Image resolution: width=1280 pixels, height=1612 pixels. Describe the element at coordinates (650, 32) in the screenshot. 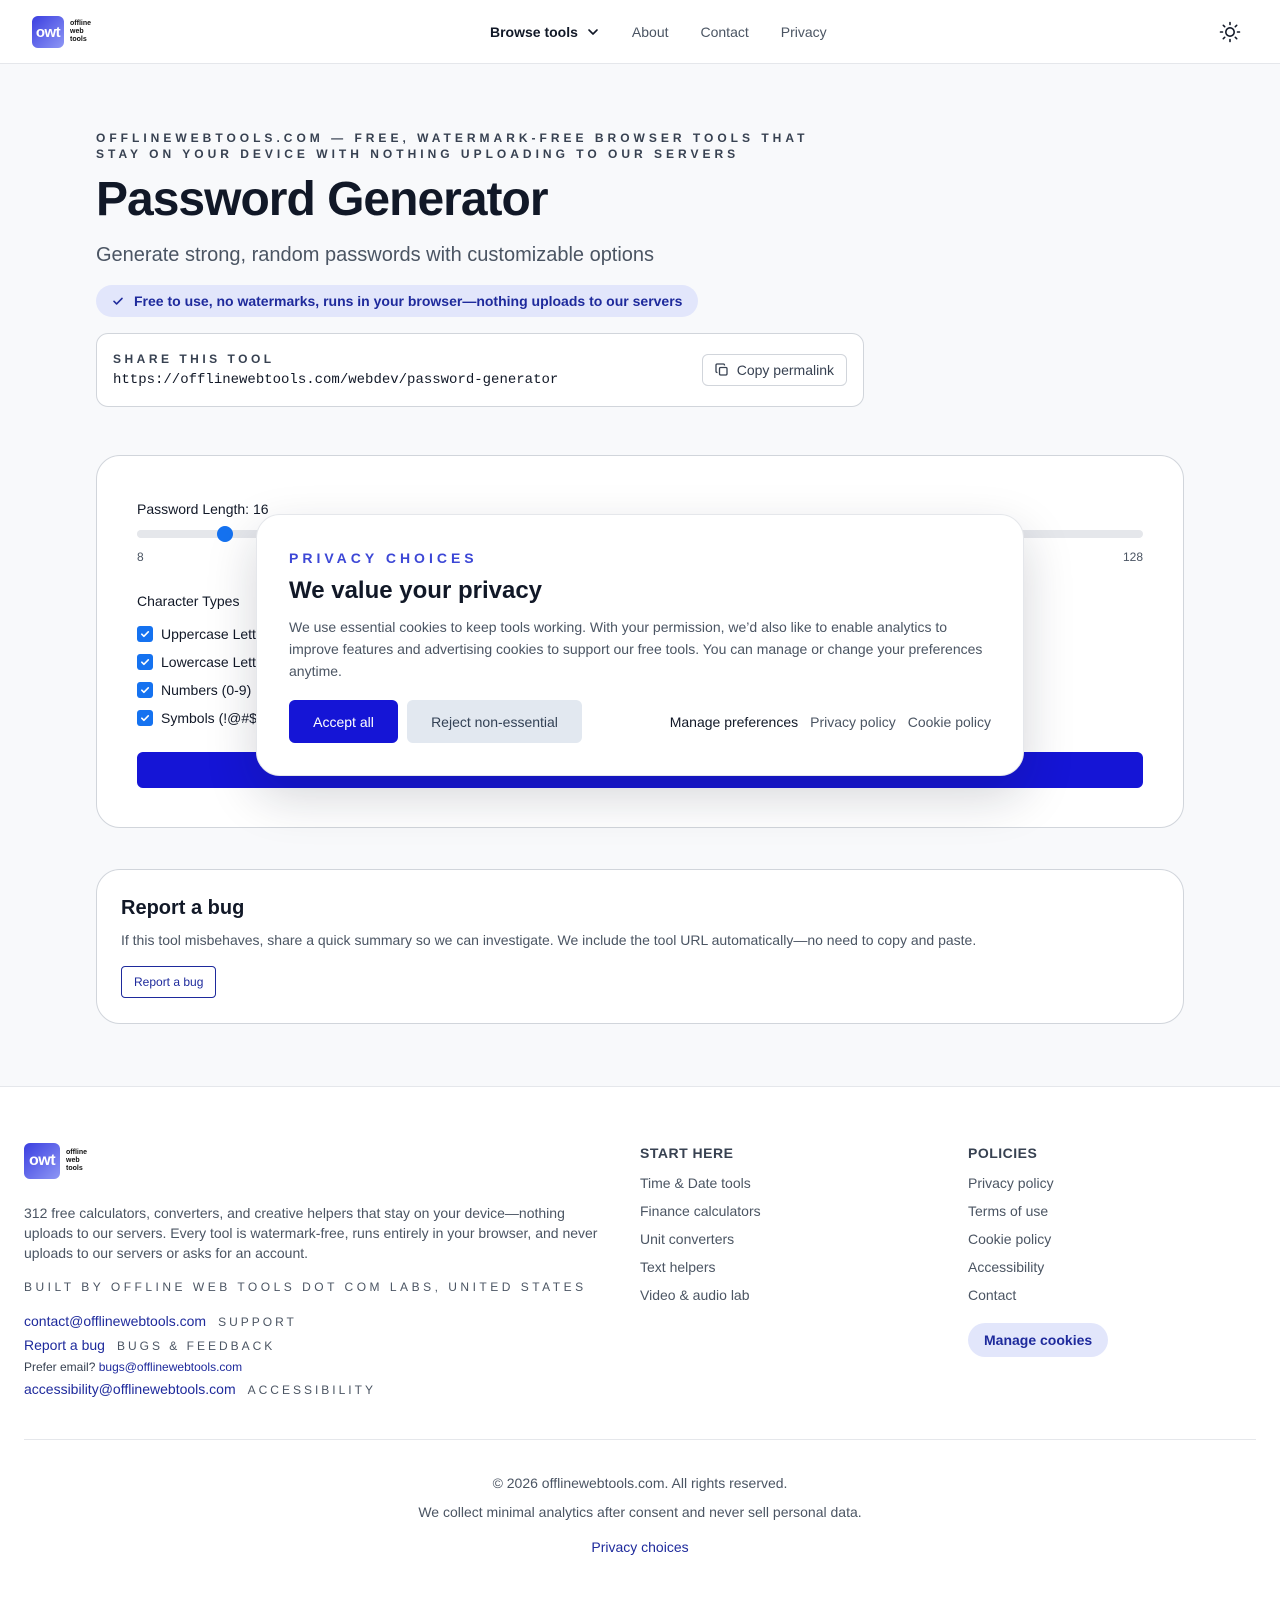

I see `nav-about: About` at that location.